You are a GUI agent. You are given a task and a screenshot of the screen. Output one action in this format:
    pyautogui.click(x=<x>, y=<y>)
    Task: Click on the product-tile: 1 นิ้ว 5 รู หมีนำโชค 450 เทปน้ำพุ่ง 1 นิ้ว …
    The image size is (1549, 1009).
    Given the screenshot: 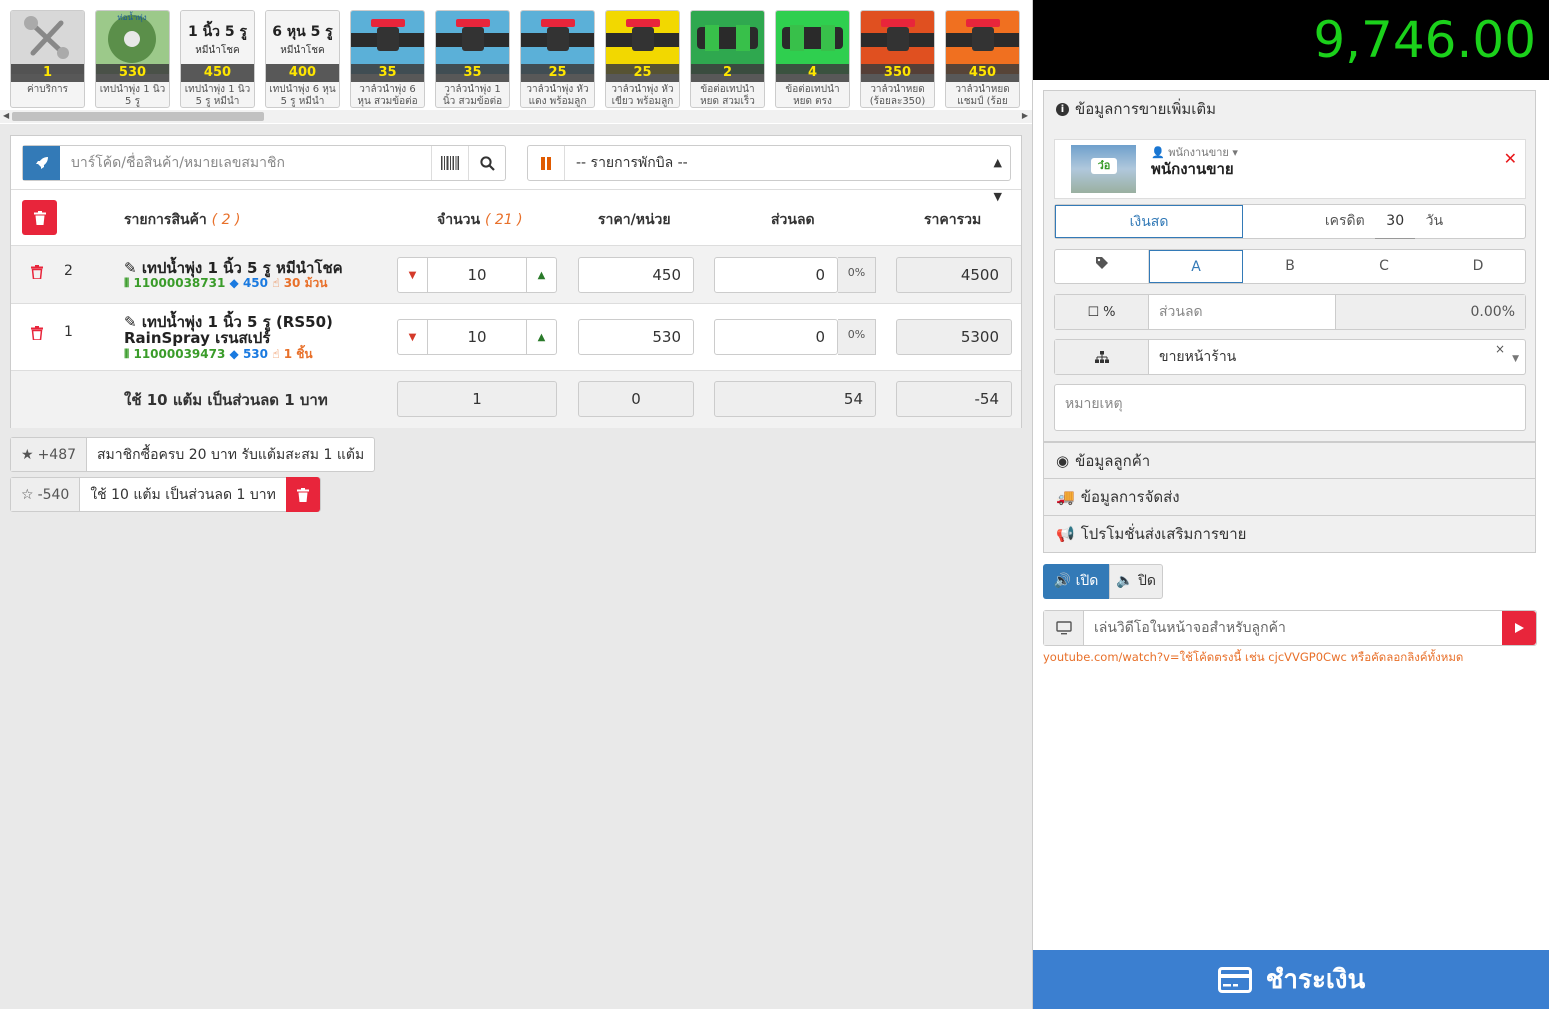 What is the action you would take?
    pyautogui.click(x=217, y=59)
    